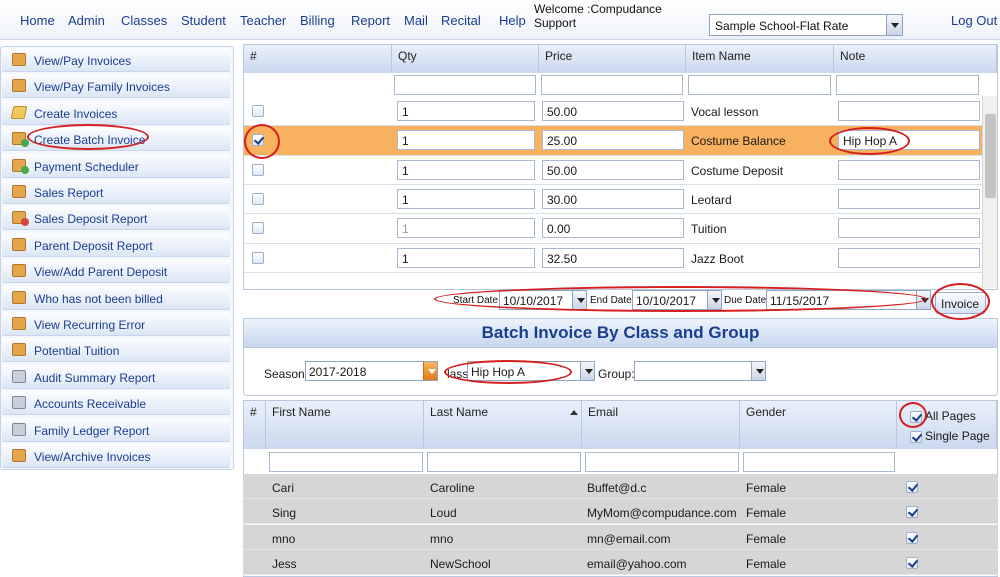  What do you see at coordinates (346, 462) in the screenshot?
I see `first-name-filter-input` at bounding box center [346, 462].